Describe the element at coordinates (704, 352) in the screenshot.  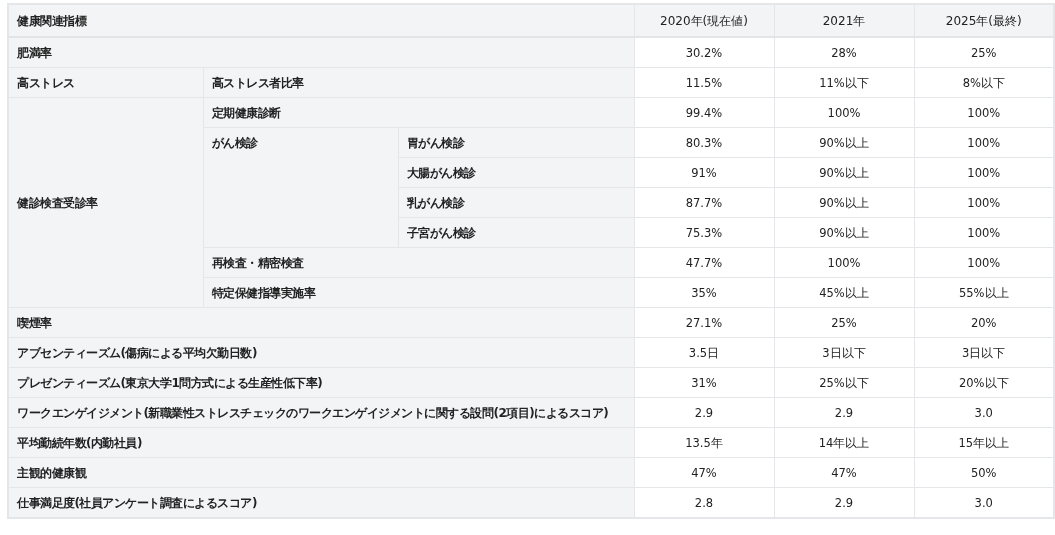
I see `table-cell: 3.5日` at that location.